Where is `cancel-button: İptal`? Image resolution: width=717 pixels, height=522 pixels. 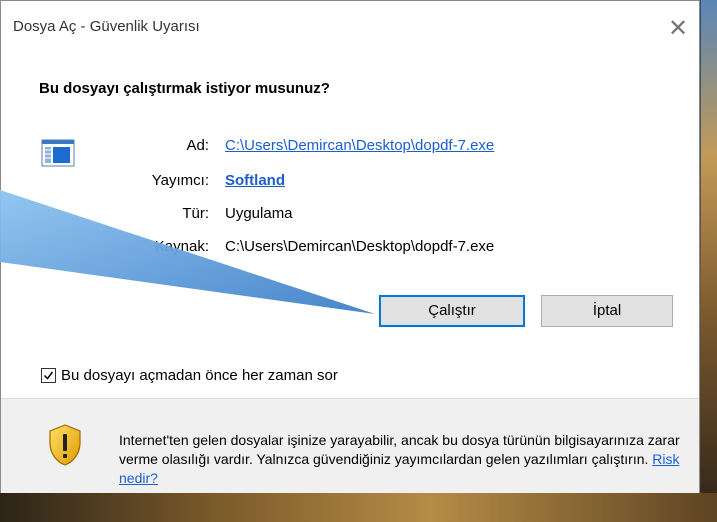
cancel-button: İptal is located at coordinates (607, 311).